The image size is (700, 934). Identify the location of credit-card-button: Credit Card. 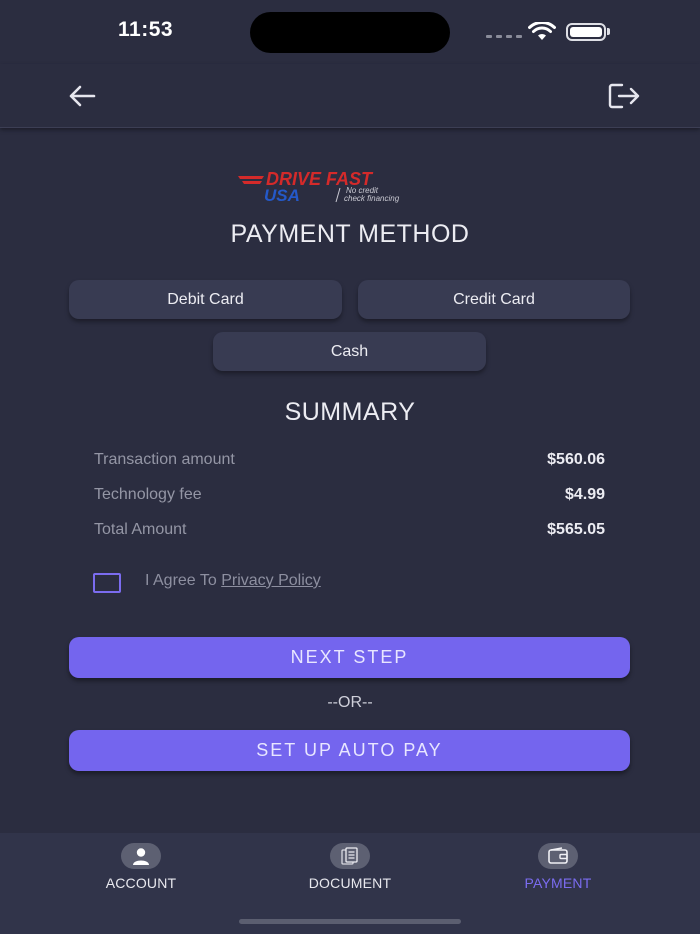
(494, 299).